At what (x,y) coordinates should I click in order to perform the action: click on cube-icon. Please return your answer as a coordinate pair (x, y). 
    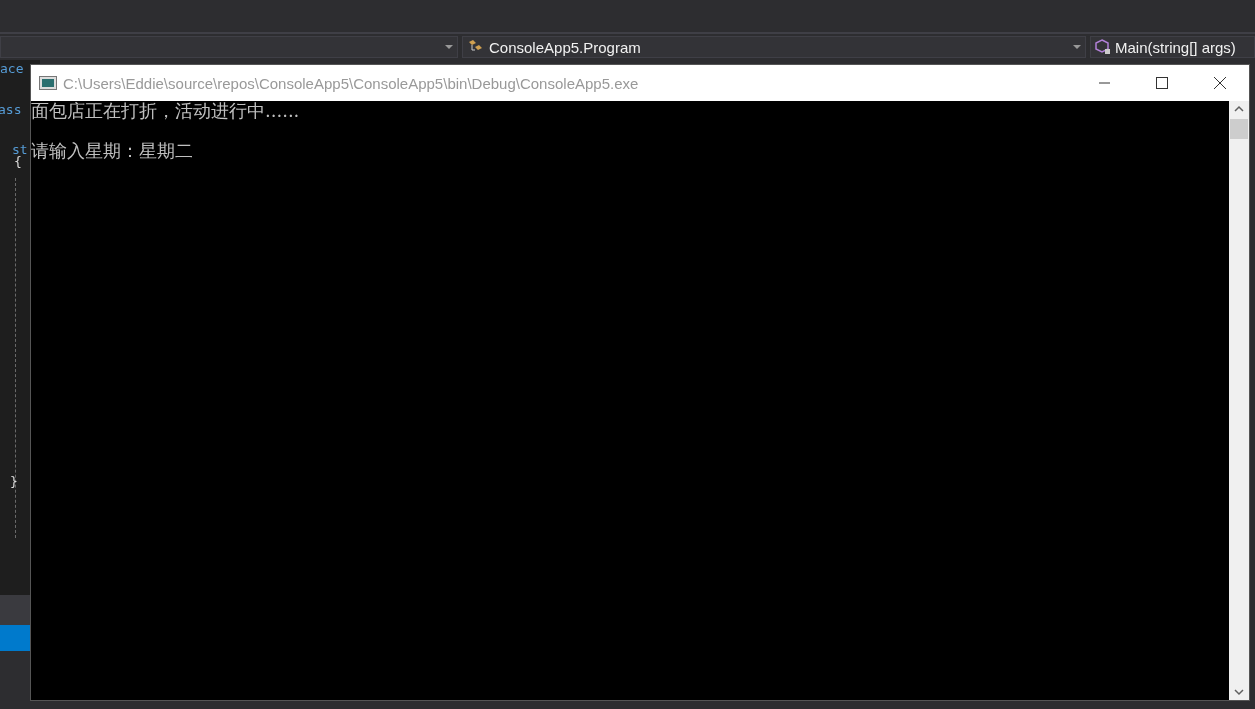
    Looking at the image, I should click on (1103, 47).